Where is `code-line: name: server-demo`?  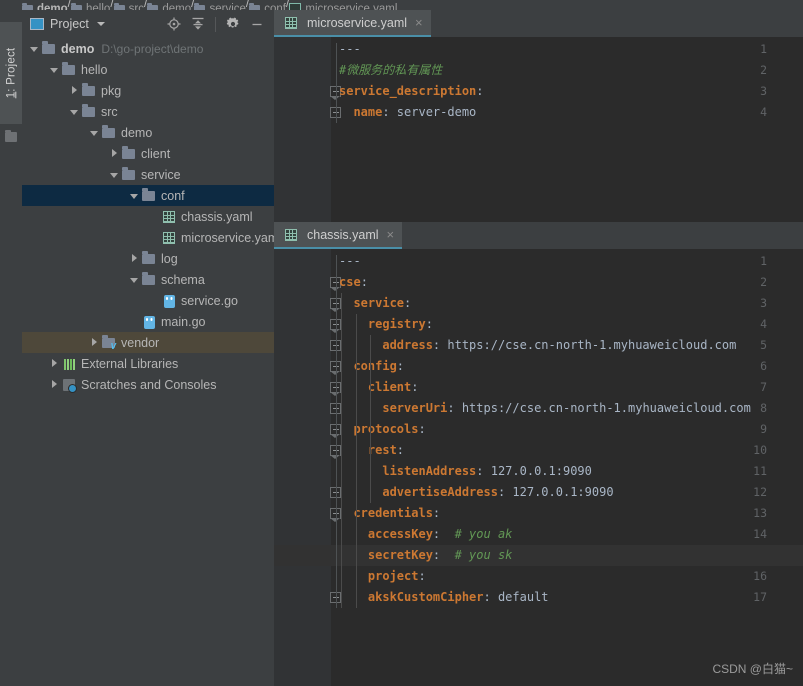
code-line: name: server-demo is located at coordinates (407, 112).